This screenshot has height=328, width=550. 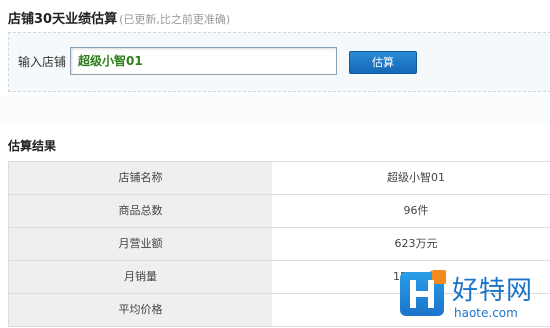 I want to click on site-watermark: 好特网 haote.com, so click(x=475, y=295).